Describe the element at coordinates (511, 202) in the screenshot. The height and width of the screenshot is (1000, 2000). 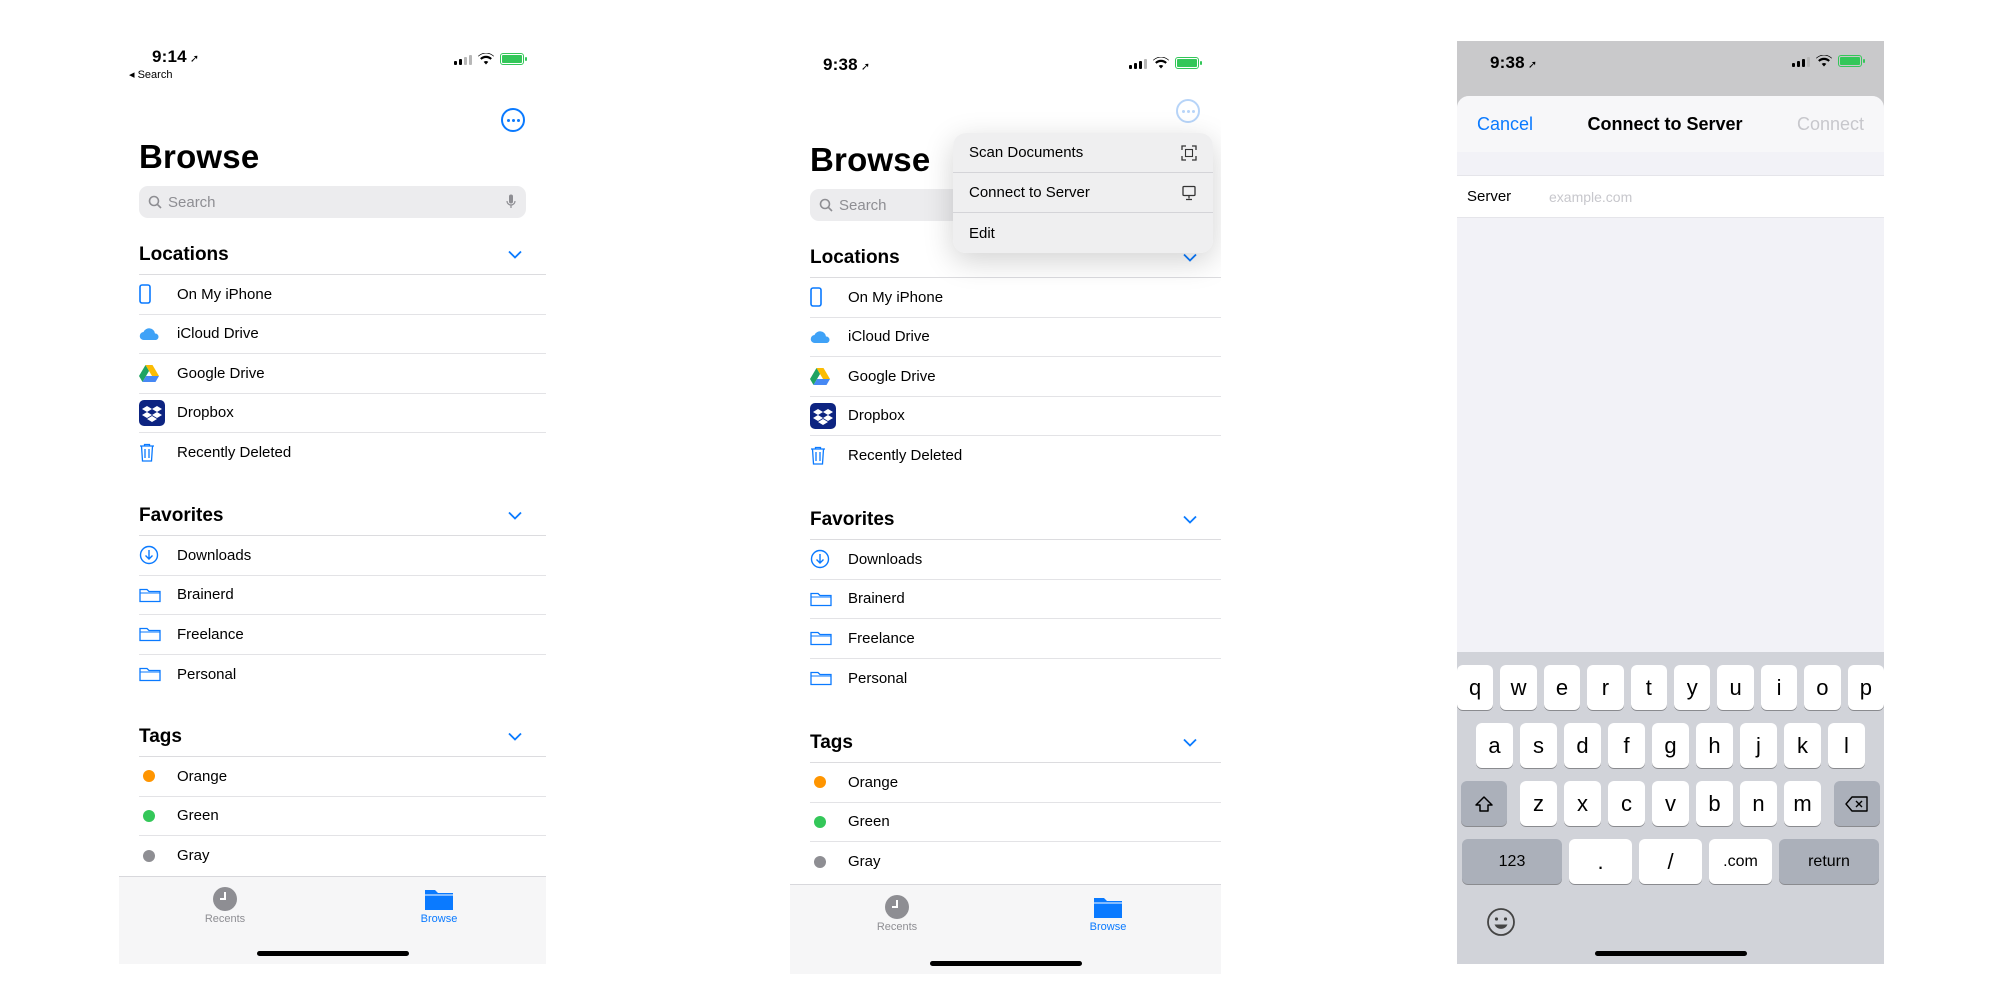
I see `microphone-icon` at that location.